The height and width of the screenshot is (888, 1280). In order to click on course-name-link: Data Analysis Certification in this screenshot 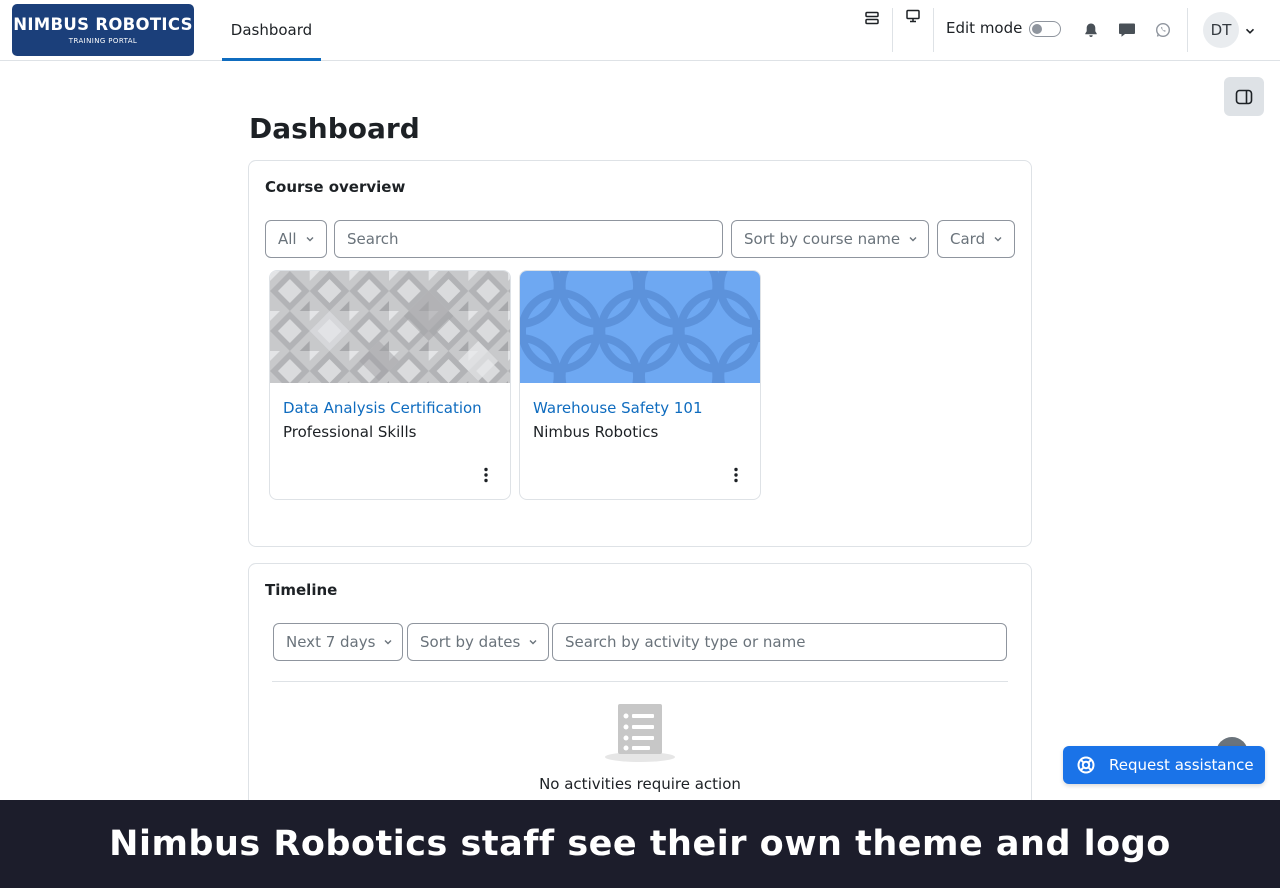, I will do `click(382, 408)`.